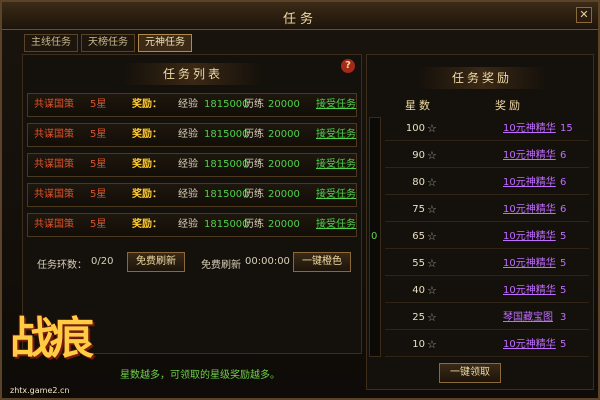  What do you see at coordinates (62, 265) in the screenshot?
I see `task-count-label: 任务环数：` at bounding box center [62, 265].